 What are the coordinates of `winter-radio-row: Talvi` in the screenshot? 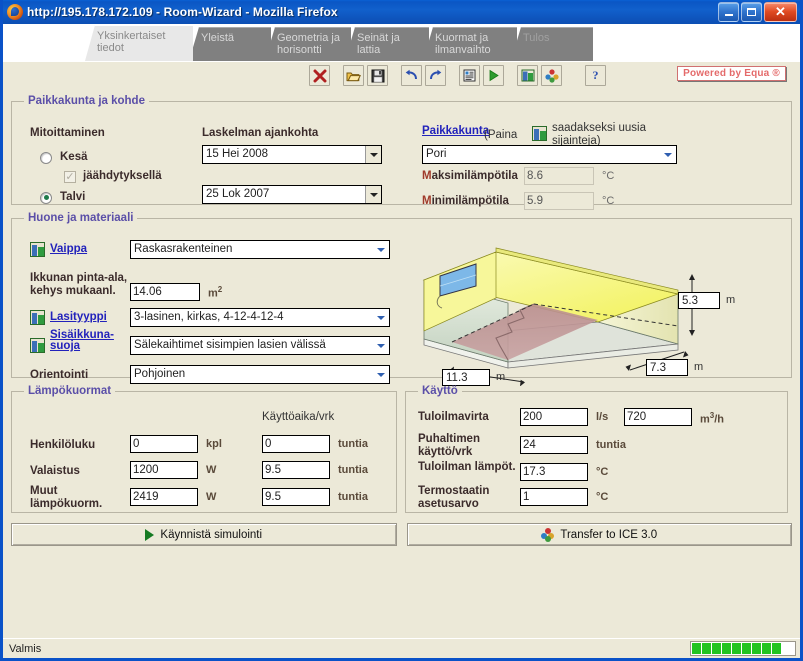 It's located at (62, 197).